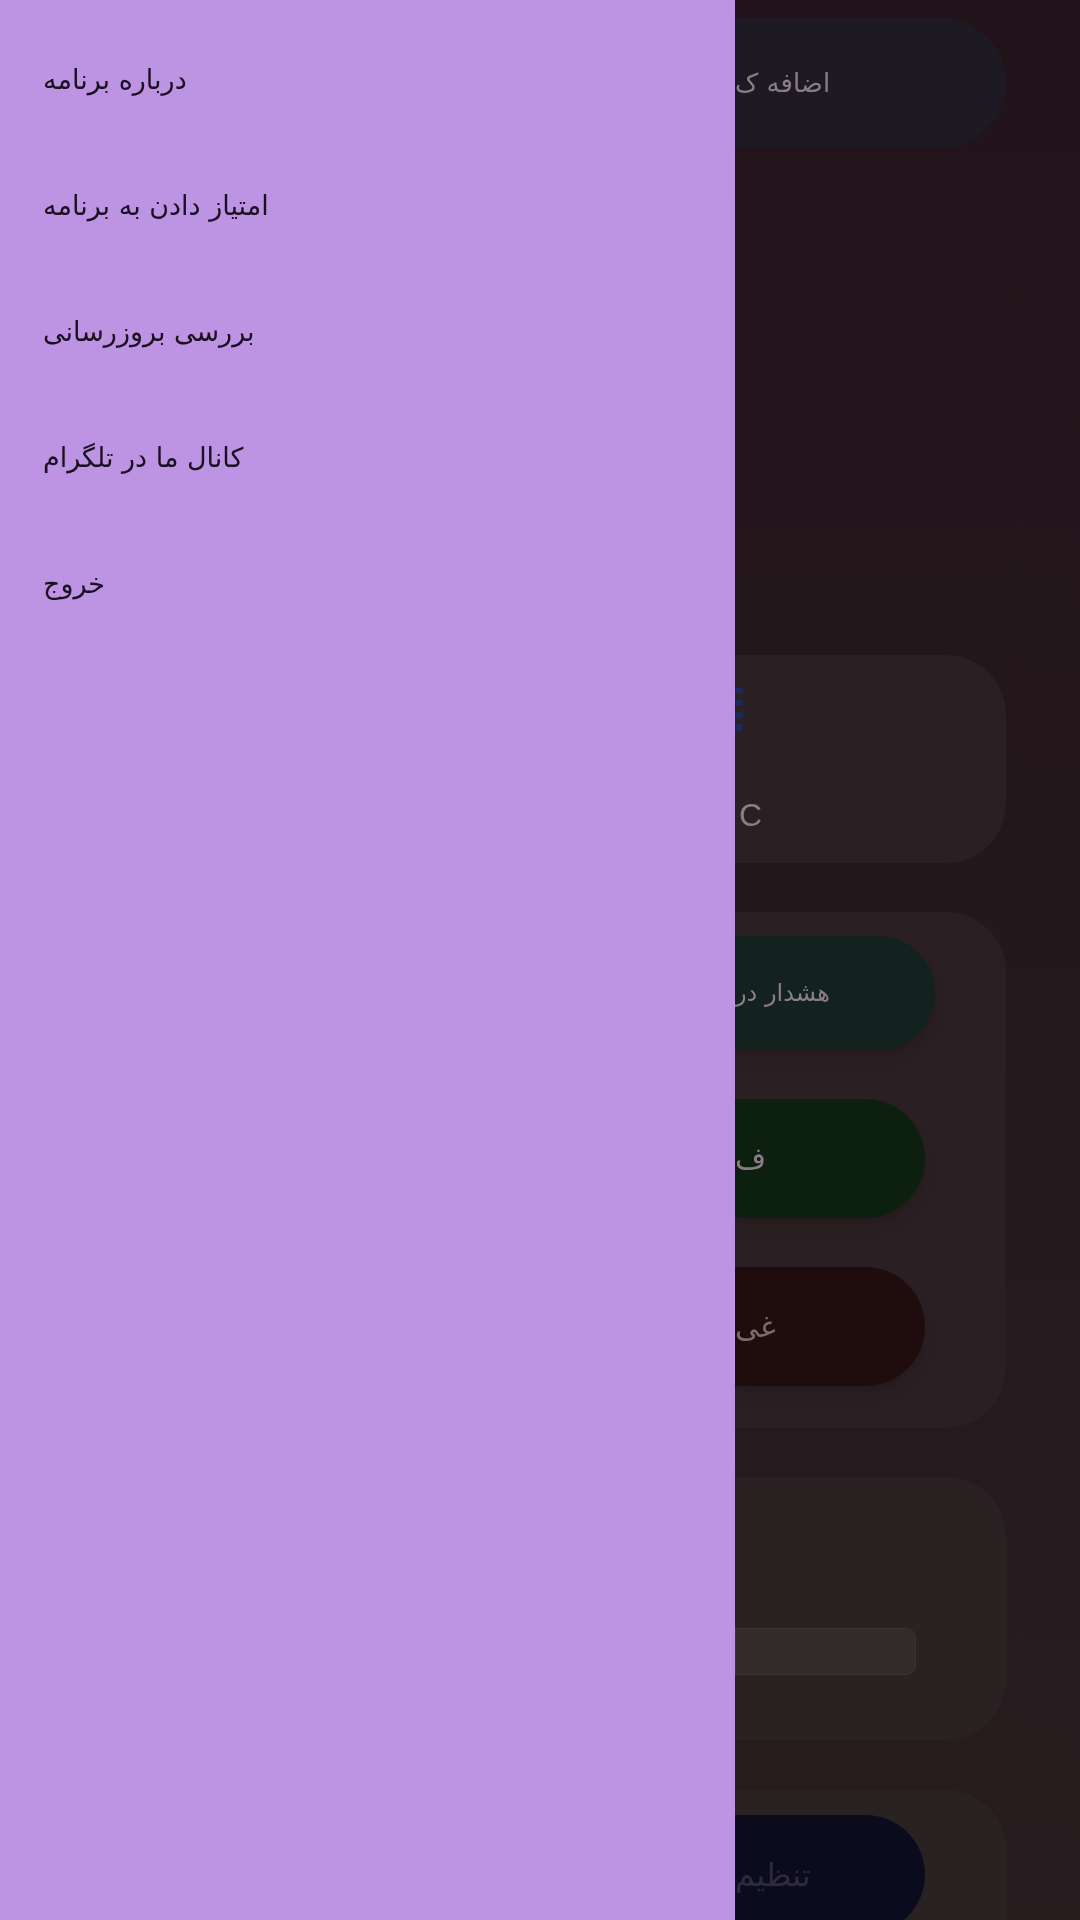 This screenshot has height=1920, width=1080. What do you see at coordinates (740, 709) in the screenshot?
I see `dots-icon` at bounding box center [740, 709].